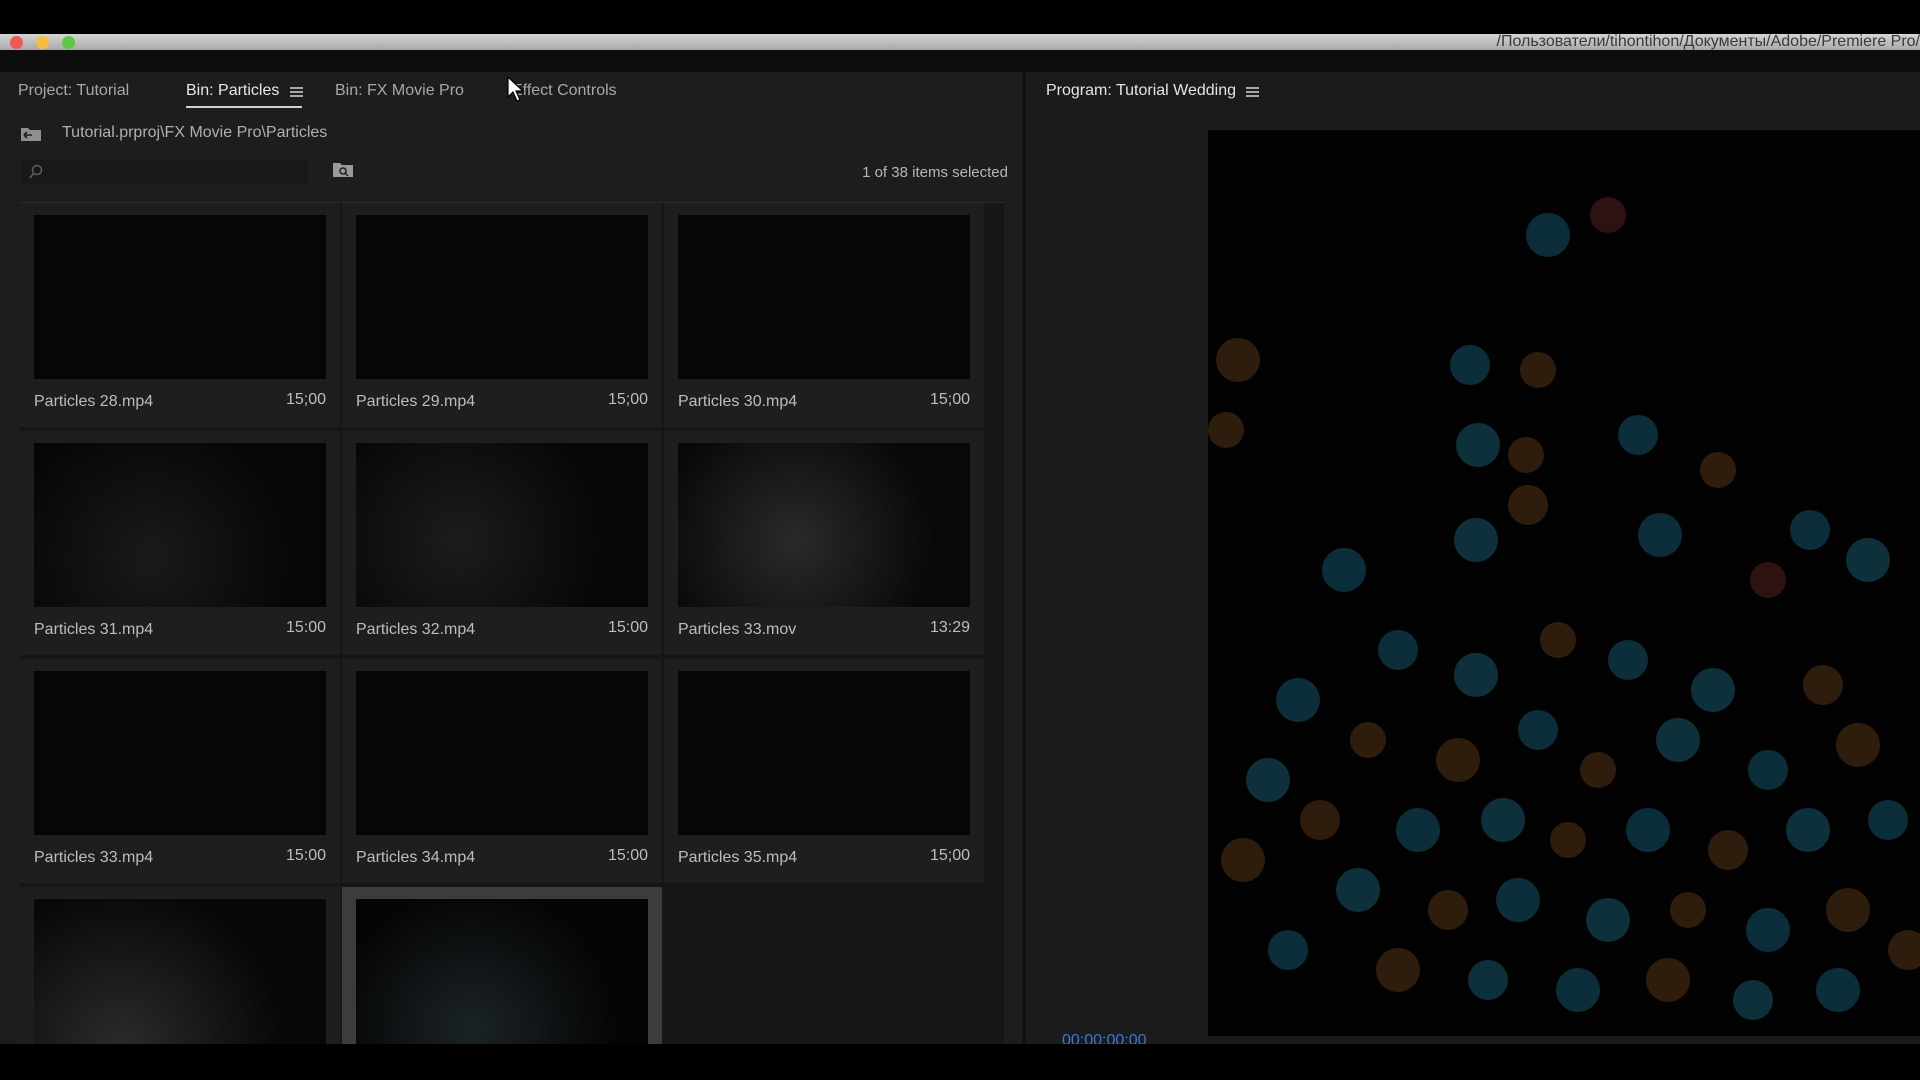  Describe the element at coordinates (960, 61) in the screenshot. I see `toolbar-strip` at that location.